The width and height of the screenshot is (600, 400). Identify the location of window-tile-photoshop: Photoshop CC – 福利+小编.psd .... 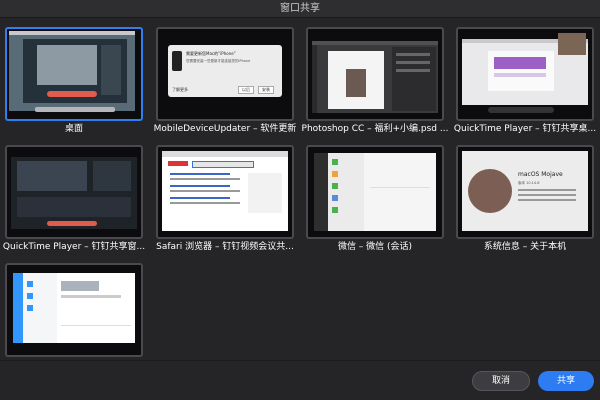
(375, 80).